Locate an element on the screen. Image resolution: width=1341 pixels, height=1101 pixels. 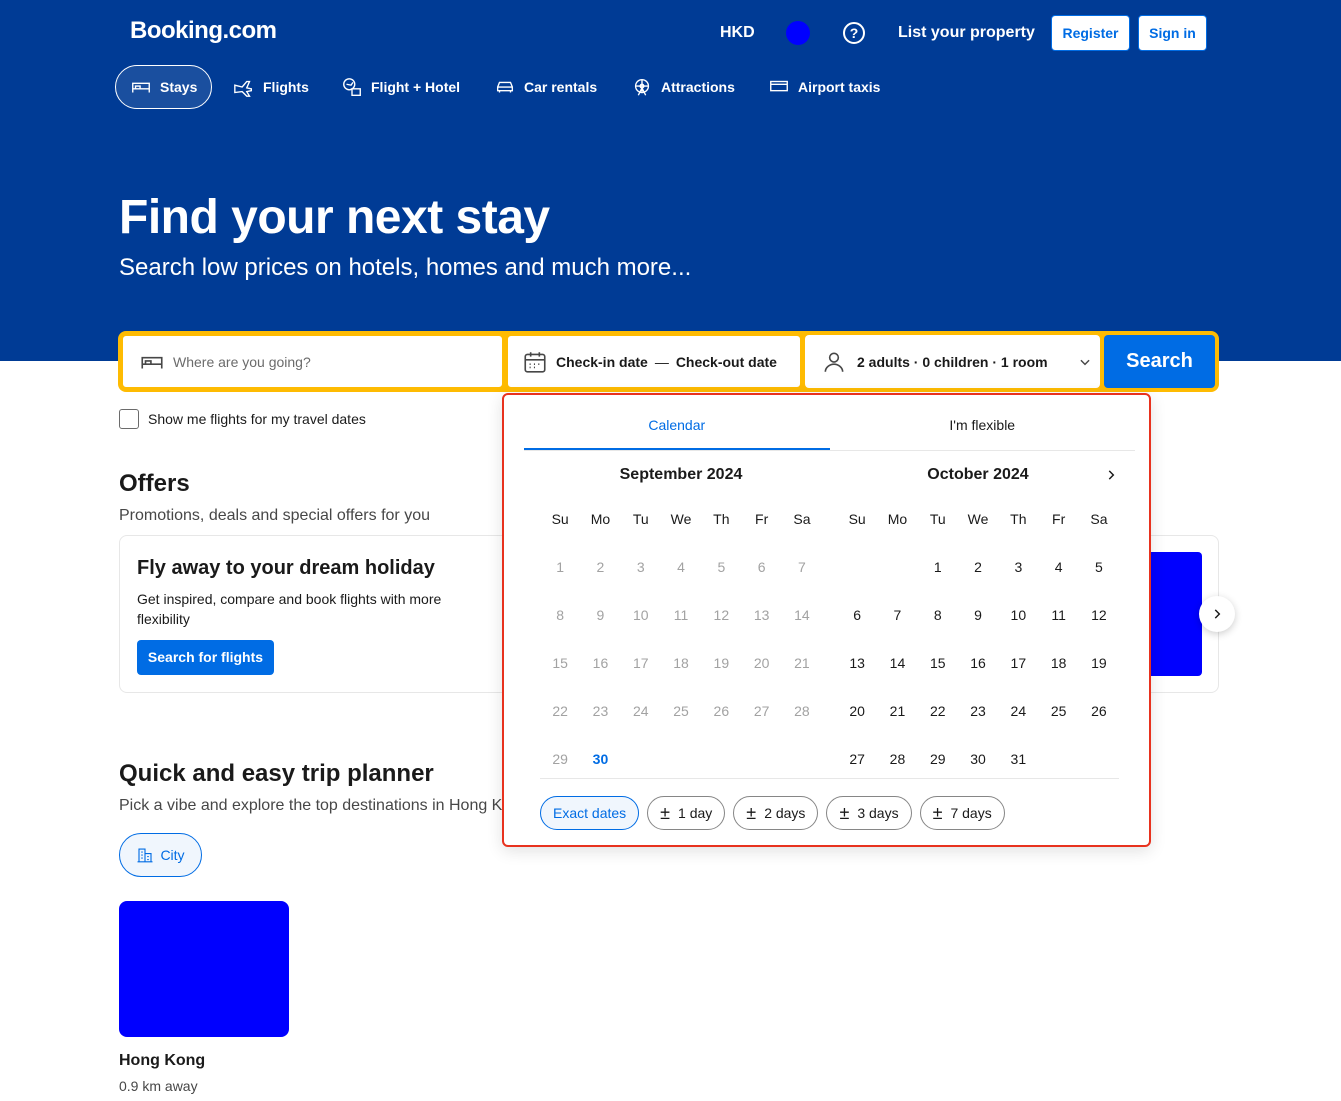
help-icon: ? is located at coordinates (854, 33).